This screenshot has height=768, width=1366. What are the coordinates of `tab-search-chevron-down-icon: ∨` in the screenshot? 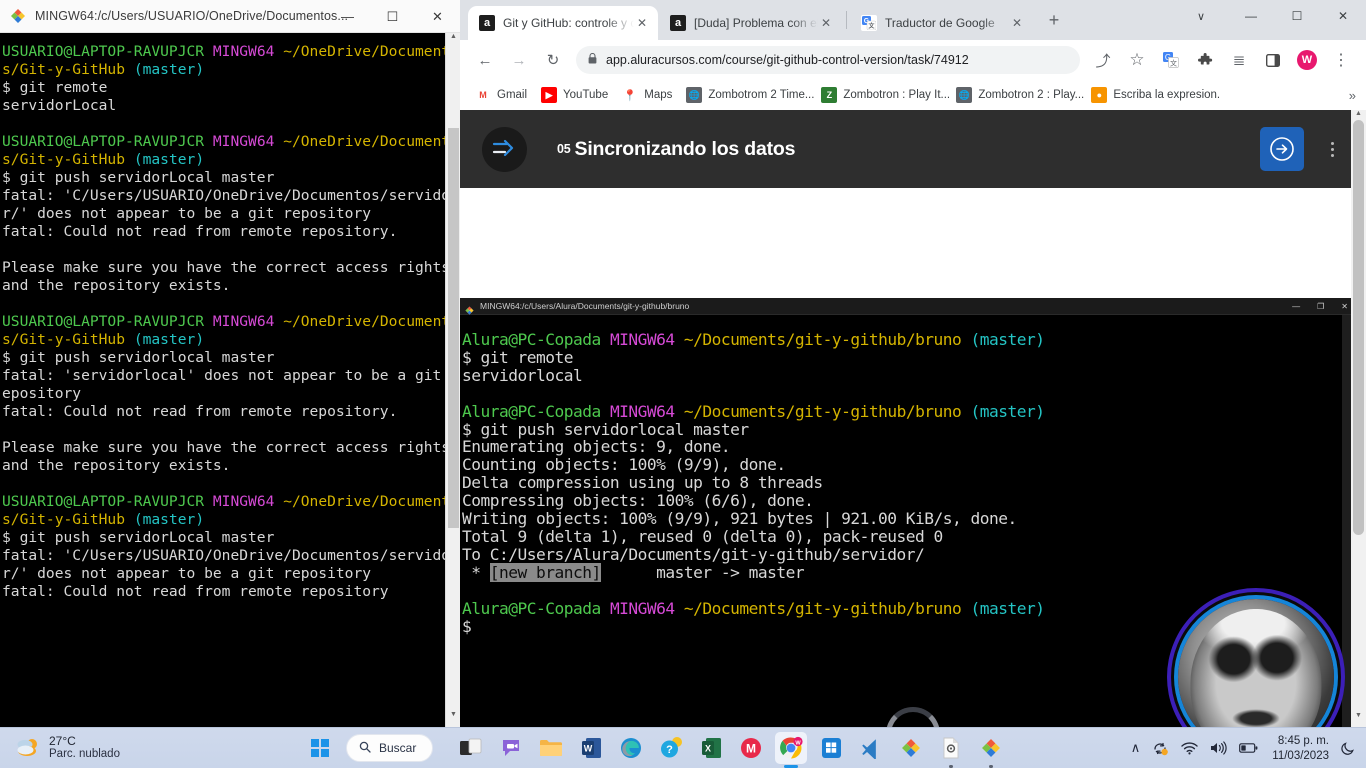 It's located at (1201, 16).